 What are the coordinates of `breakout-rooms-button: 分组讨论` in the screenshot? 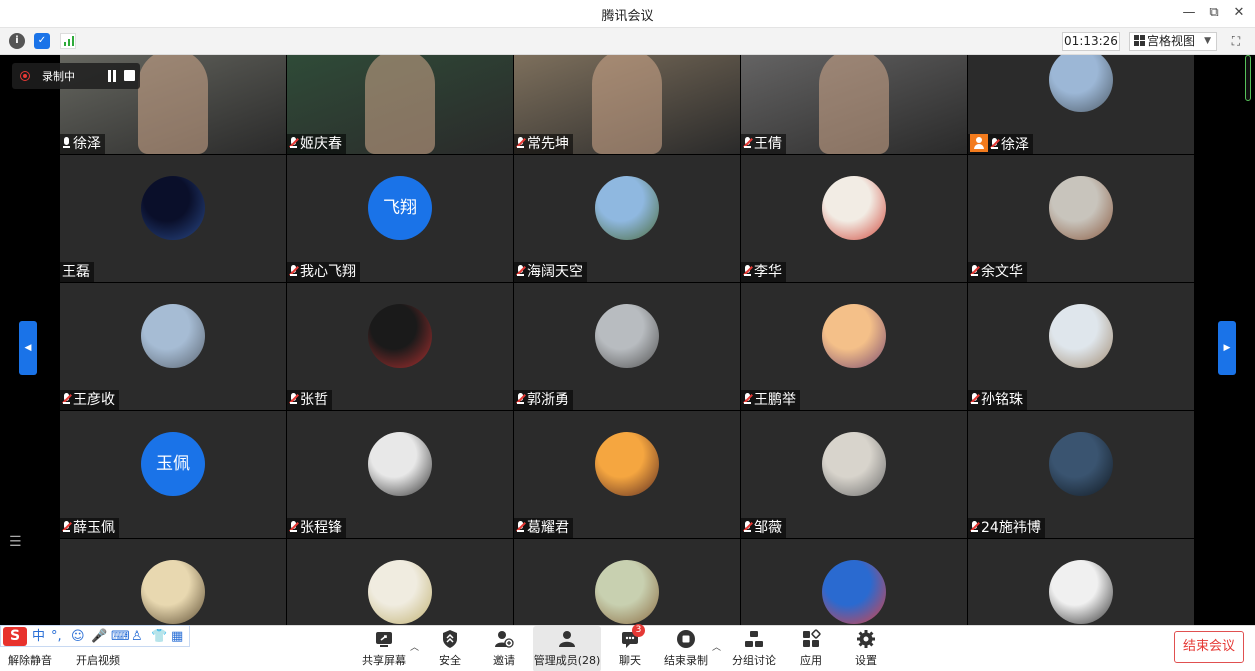 It's located at (754, 648).